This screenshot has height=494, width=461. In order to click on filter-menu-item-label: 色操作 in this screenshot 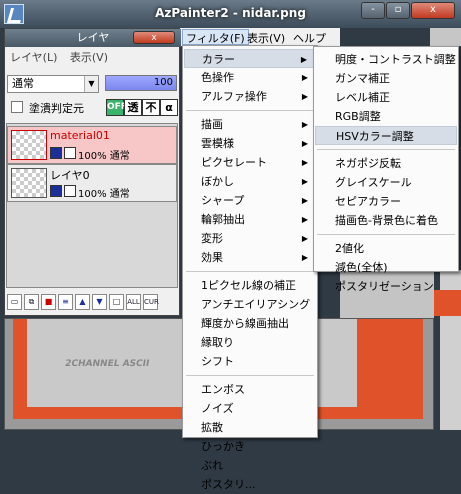, I will do `click(217, 77)`.